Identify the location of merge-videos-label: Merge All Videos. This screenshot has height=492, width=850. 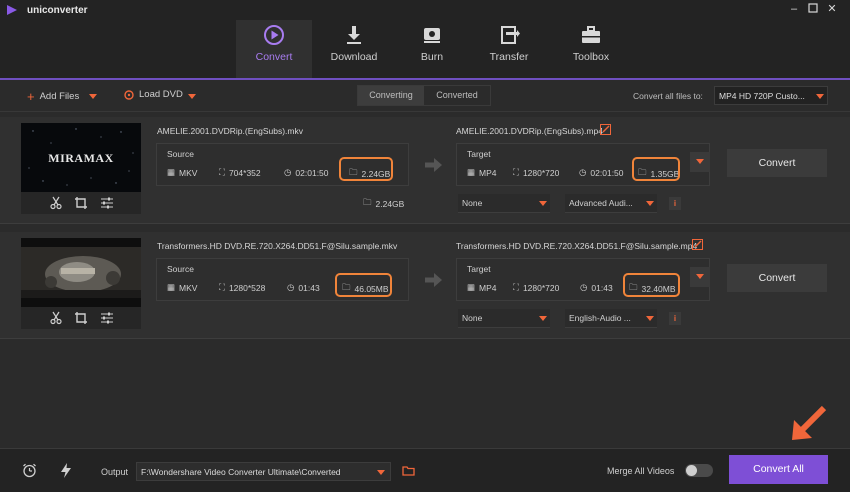
(641, 471).